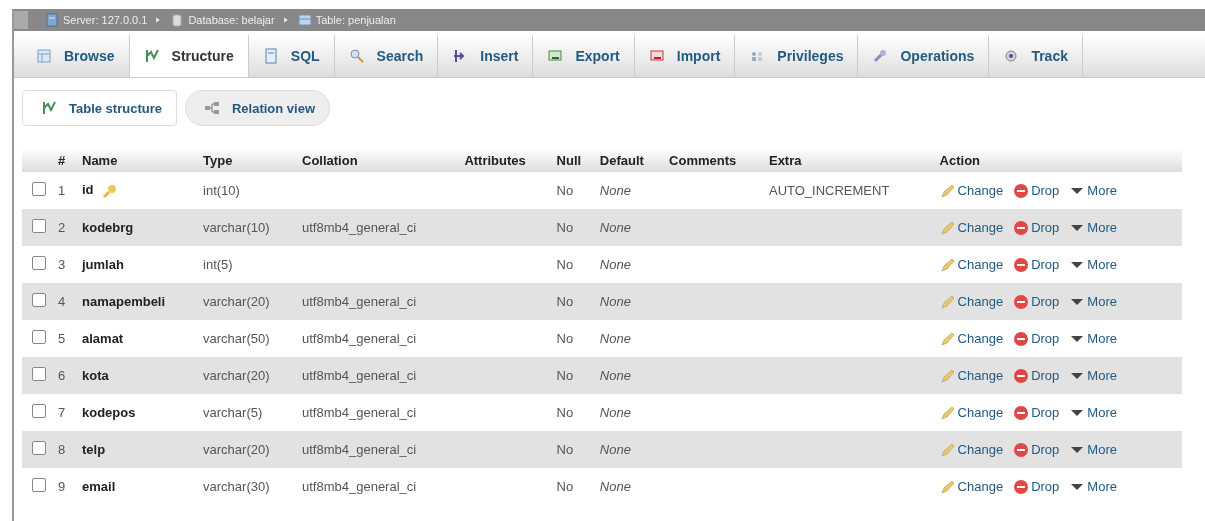 The image size is (1205, 521). Describe the element at coordinates (850, 160) in the screenshot. I see `column-header: Extra` at that location.